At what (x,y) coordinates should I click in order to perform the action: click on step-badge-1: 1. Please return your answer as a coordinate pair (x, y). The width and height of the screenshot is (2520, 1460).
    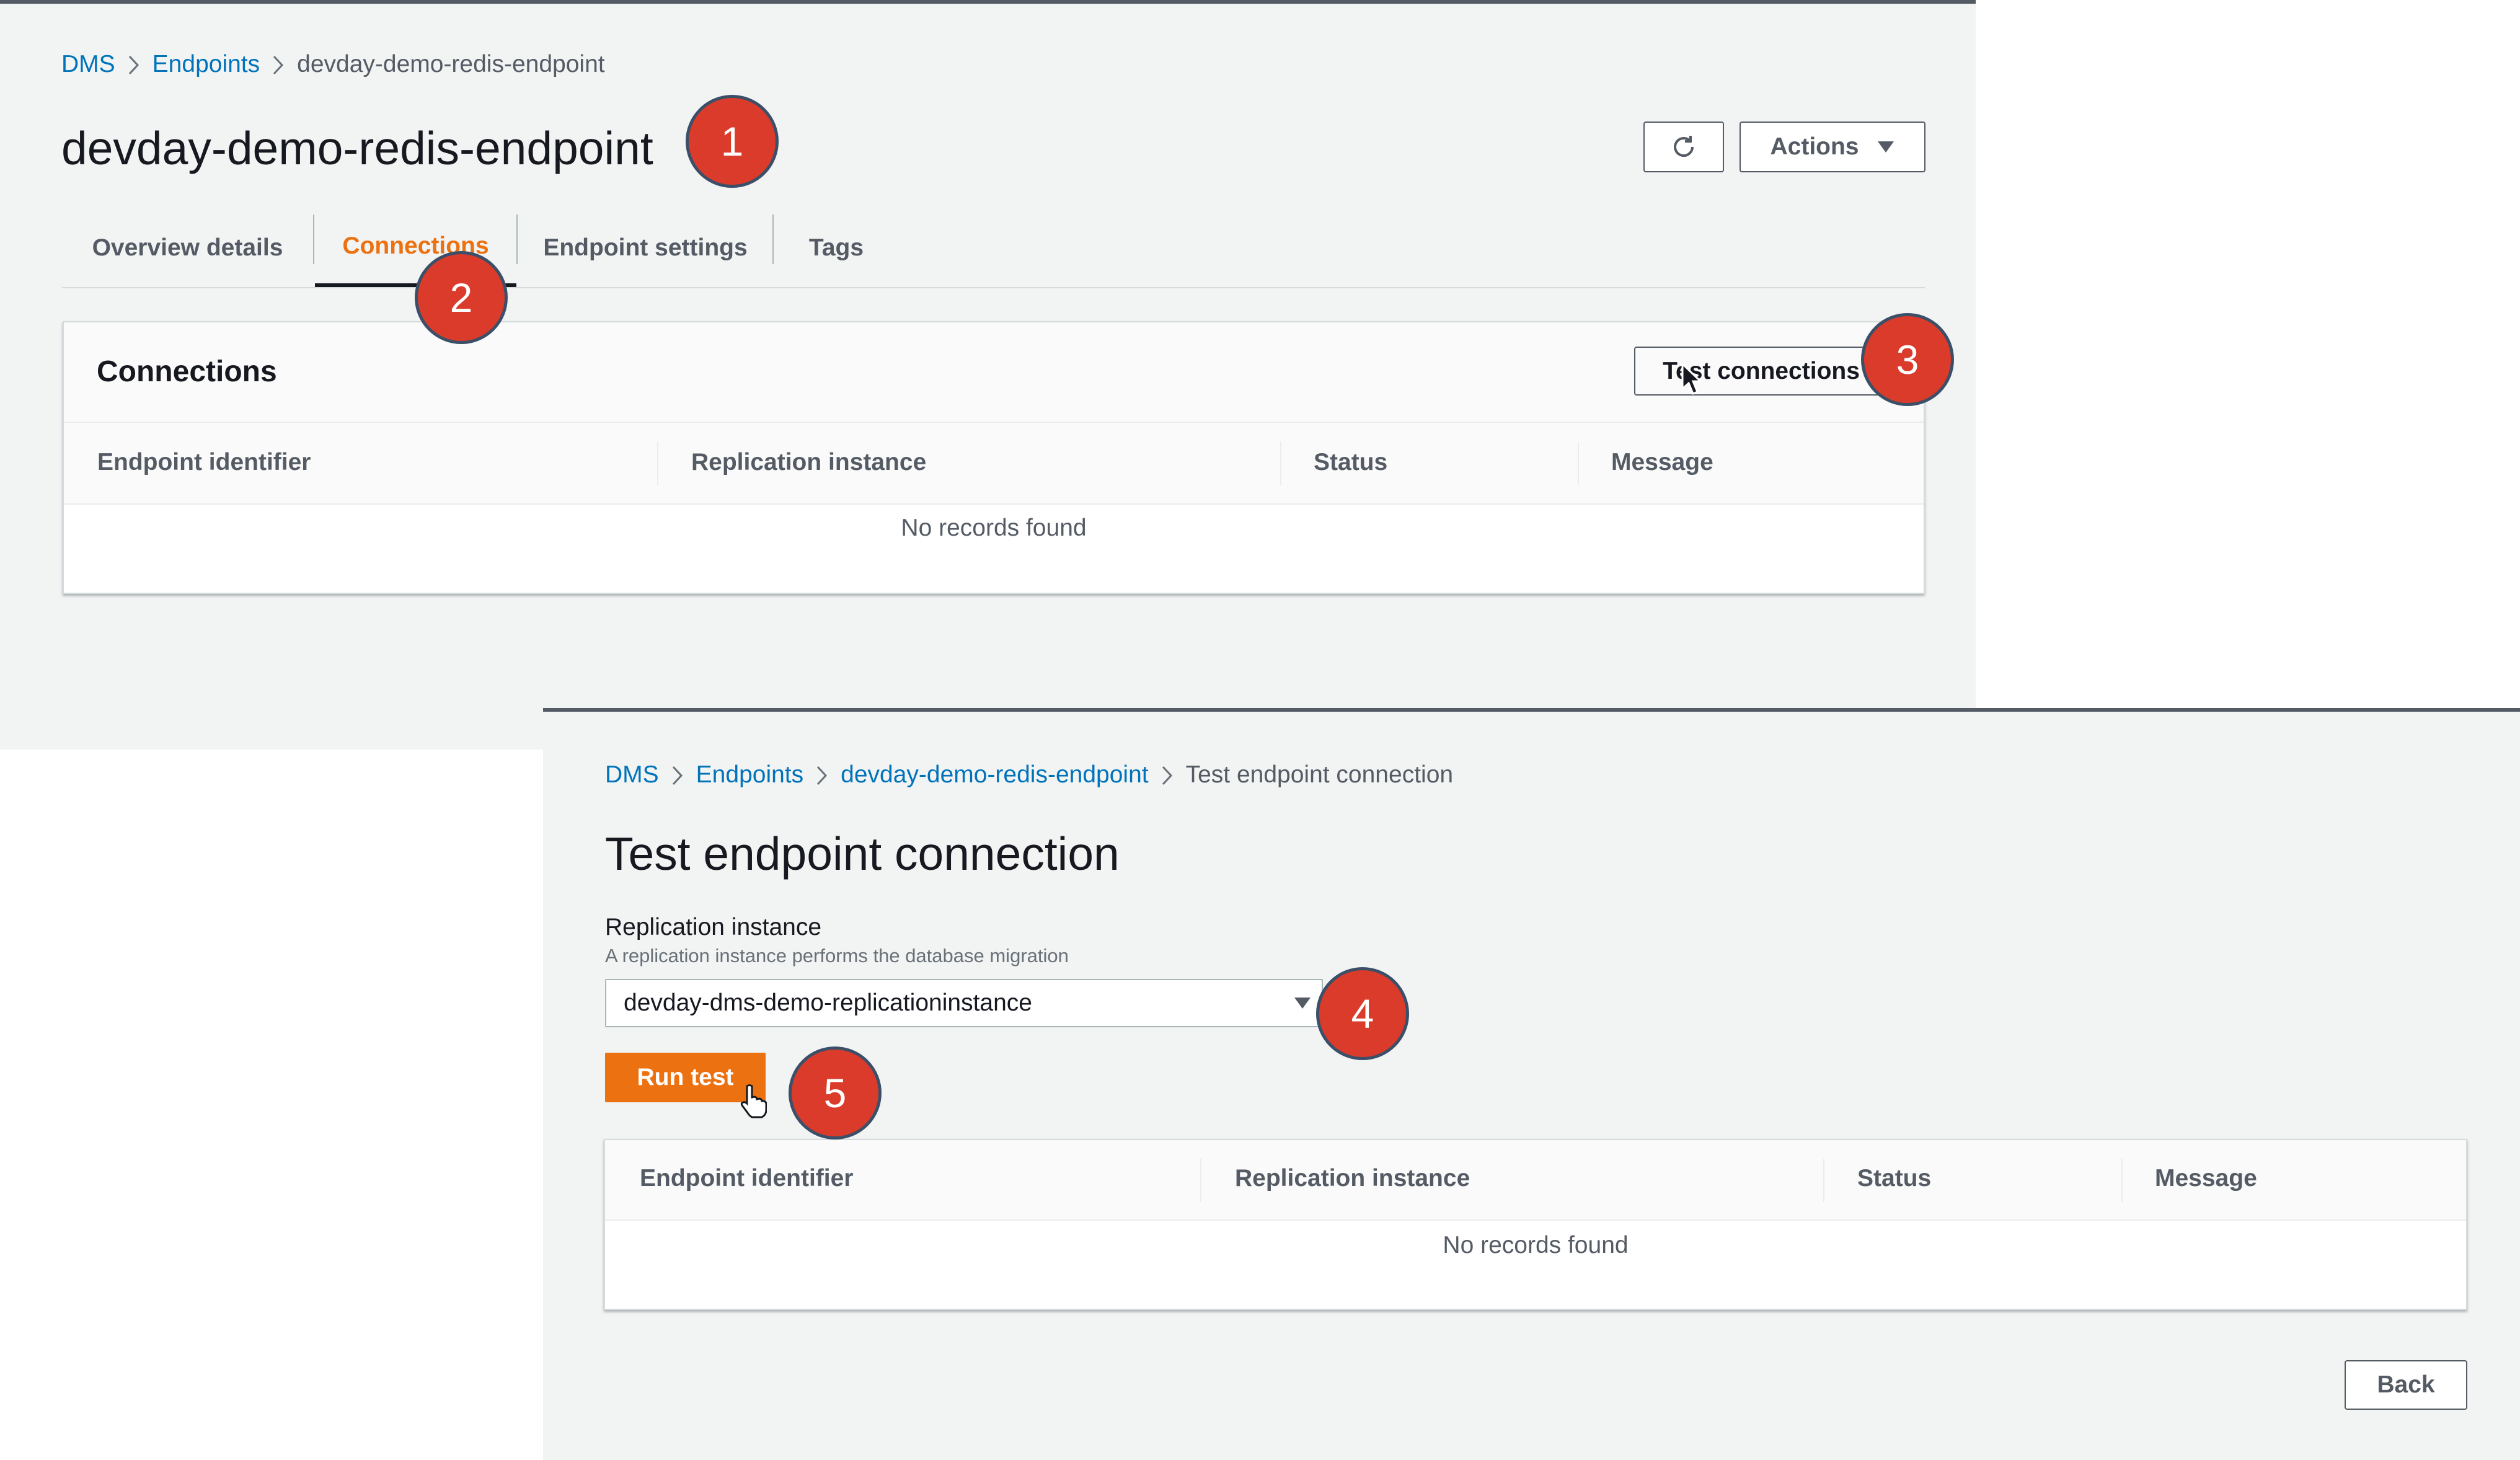
    Looking at the image, I should click on (733, 141).